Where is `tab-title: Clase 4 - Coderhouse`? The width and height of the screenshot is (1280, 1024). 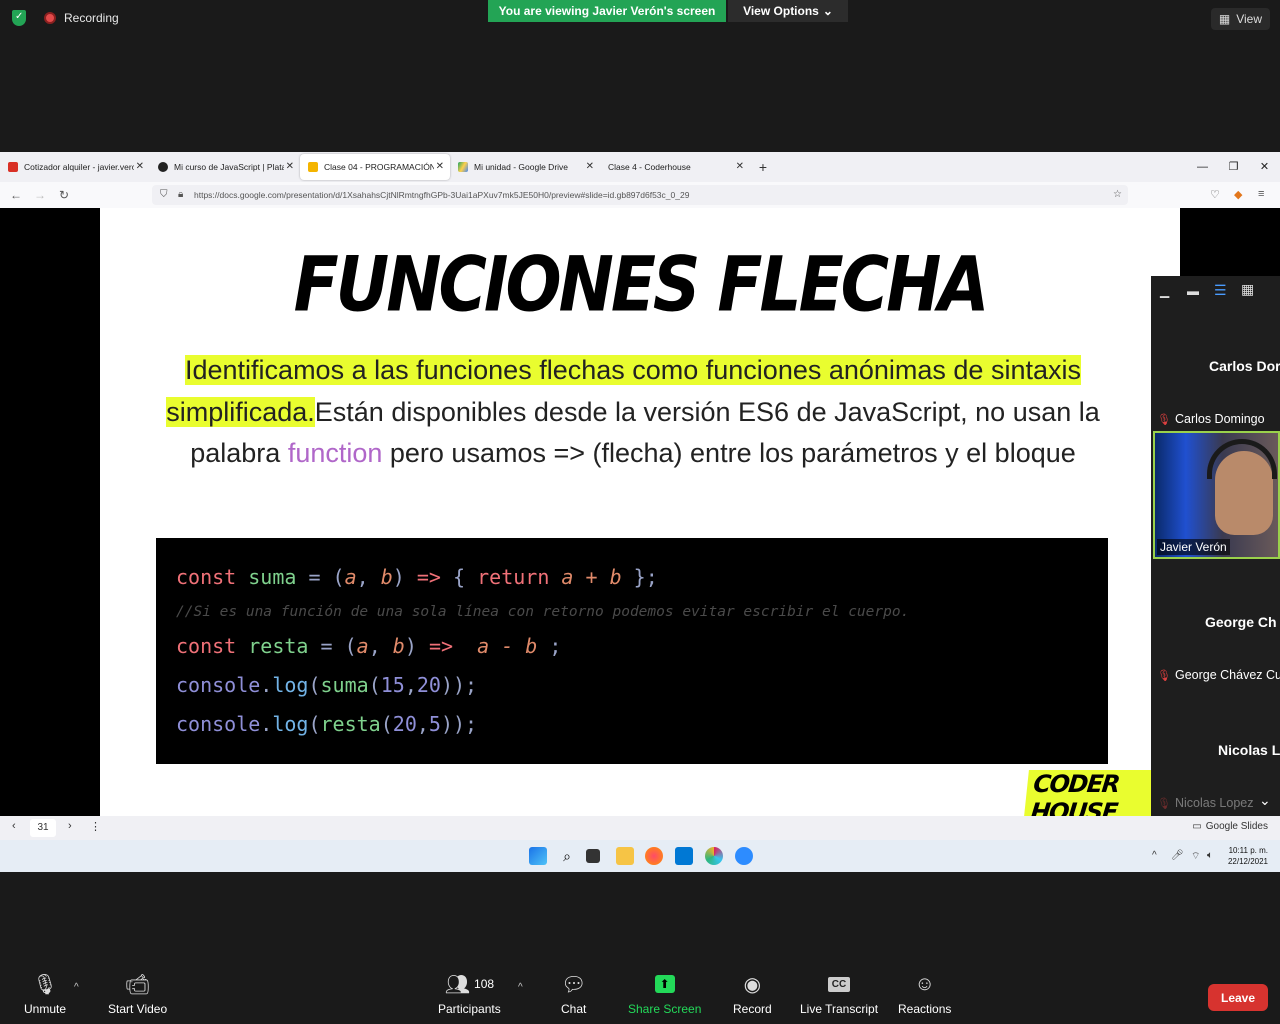 tab-title: Clase 4 - Coderhouse is located at coordinates (649, 167).